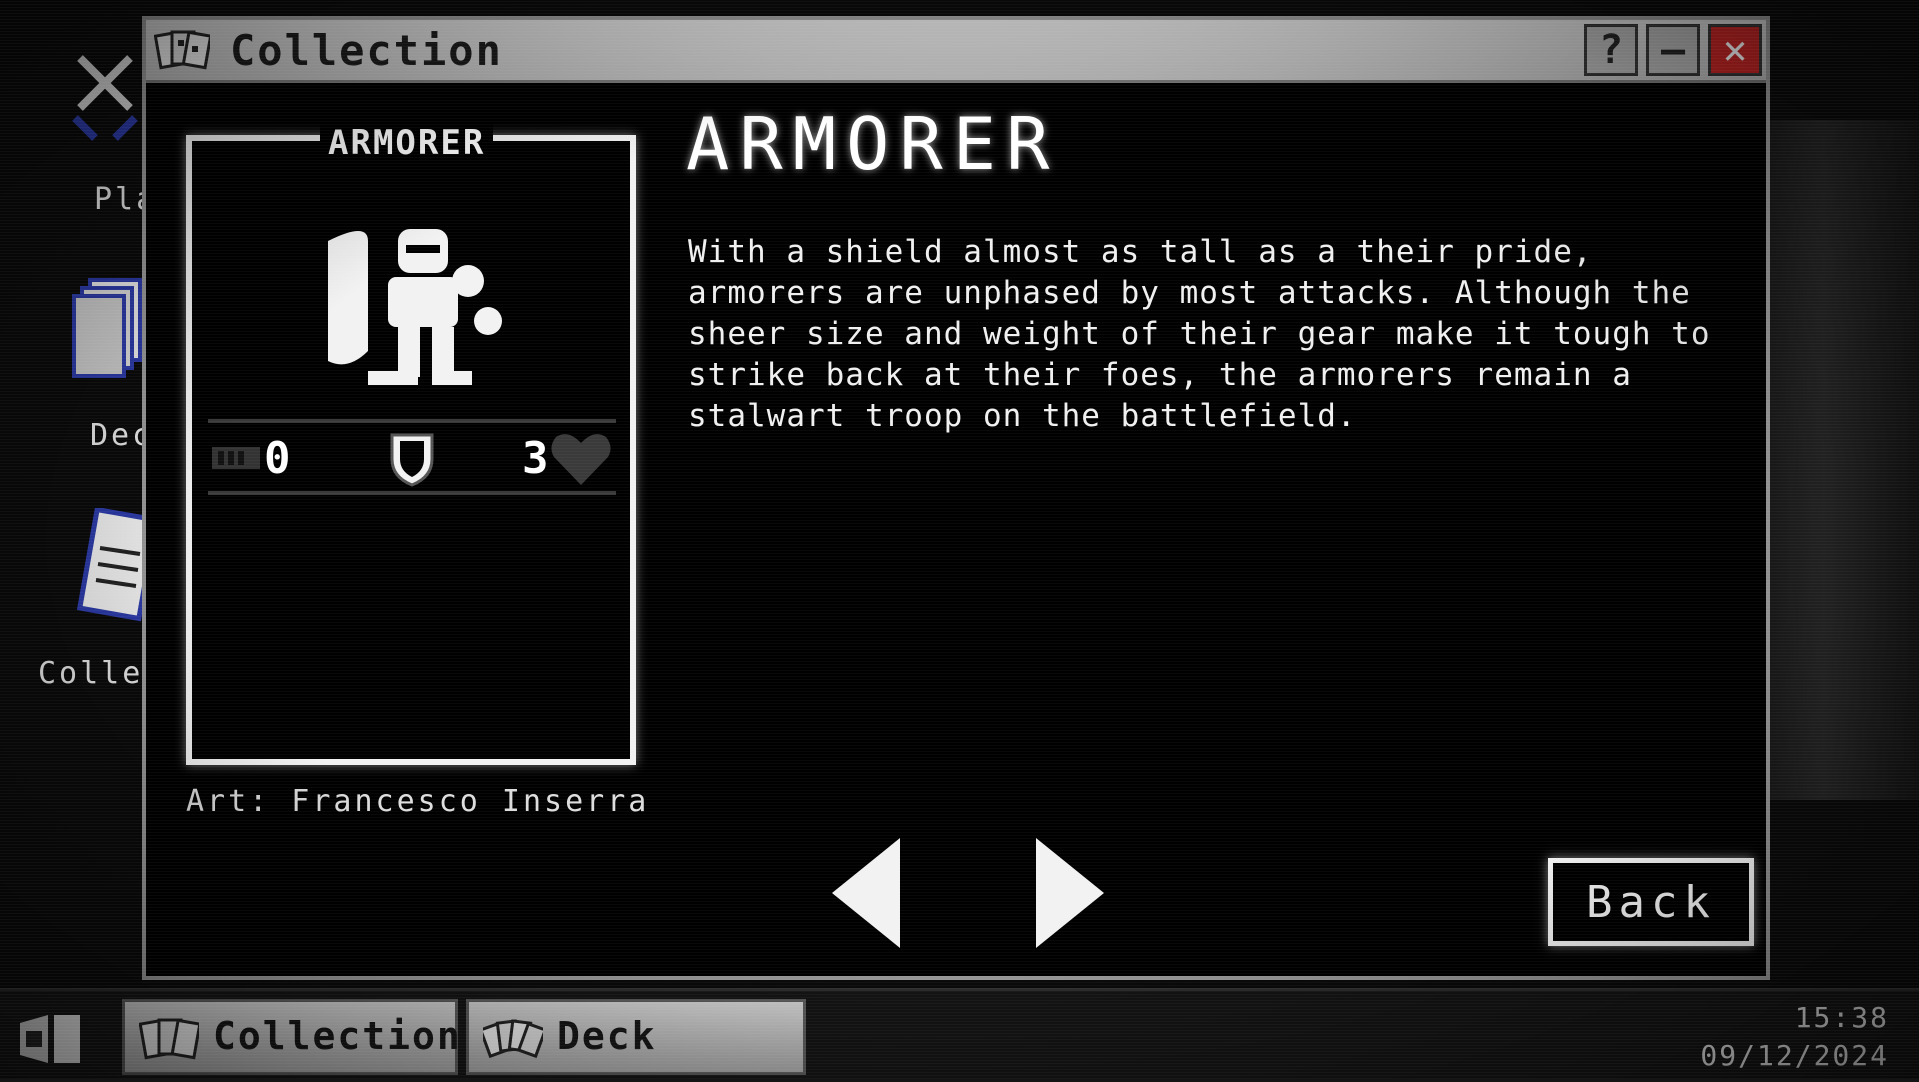  Describe the element at coordinates (1611, 50) in the screenshot. I see `help-button: ?` at that location.